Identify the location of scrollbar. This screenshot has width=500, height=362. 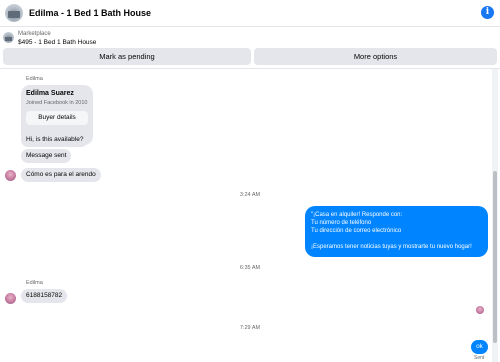
(495, 215).